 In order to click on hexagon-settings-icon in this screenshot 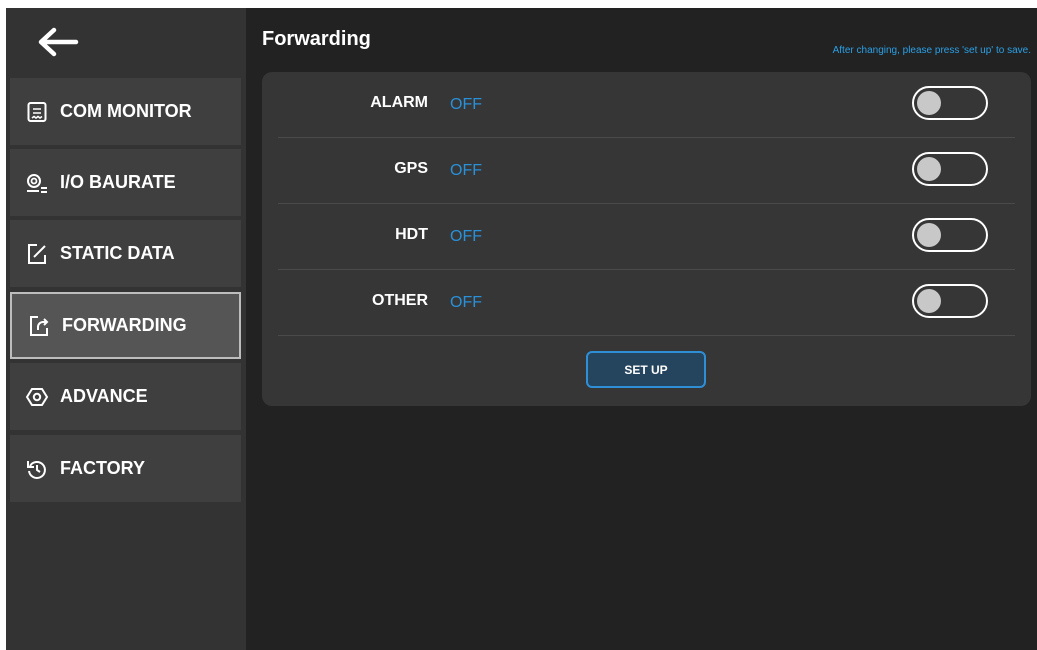, I will do `click(37, 397)`.